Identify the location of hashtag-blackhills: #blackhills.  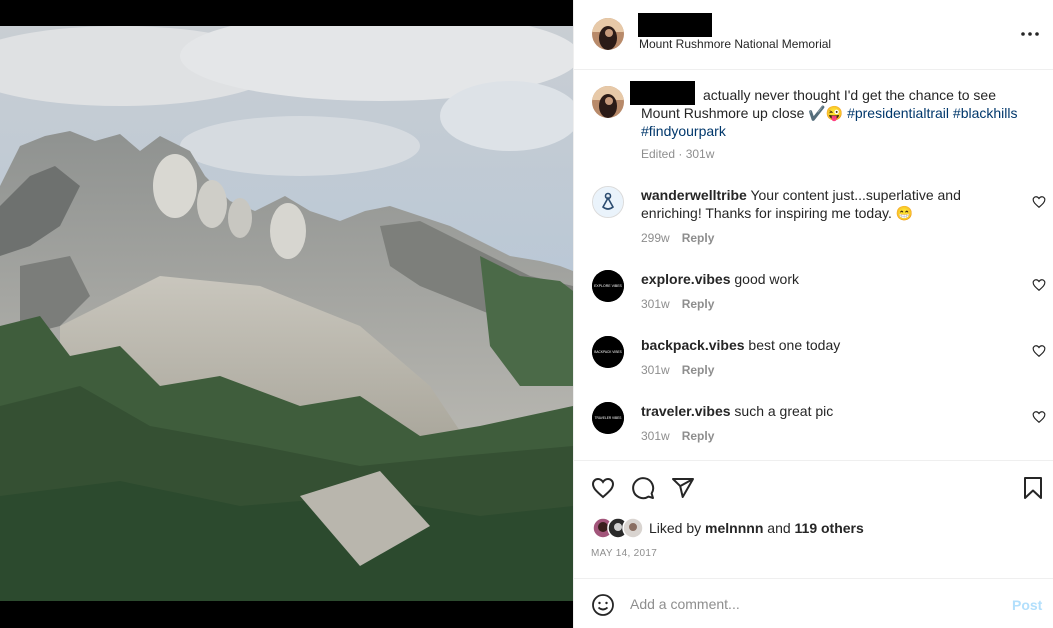
(985, 113).